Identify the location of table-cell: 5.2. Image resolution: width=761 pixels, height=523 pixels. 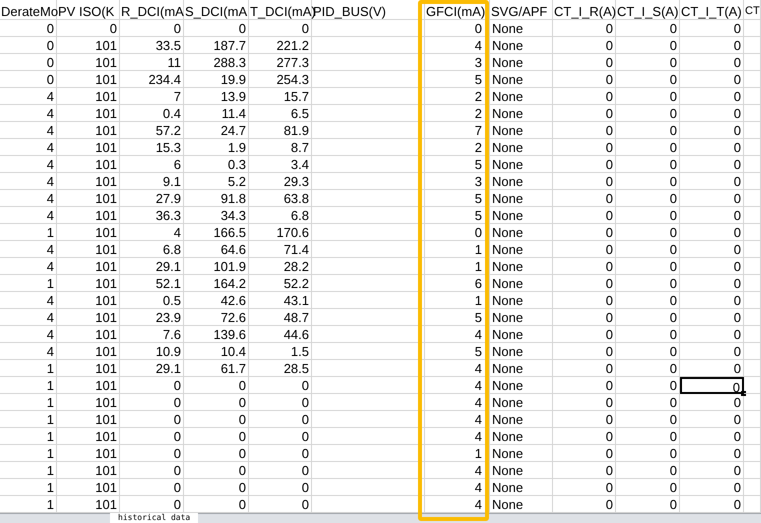
(237, 181).